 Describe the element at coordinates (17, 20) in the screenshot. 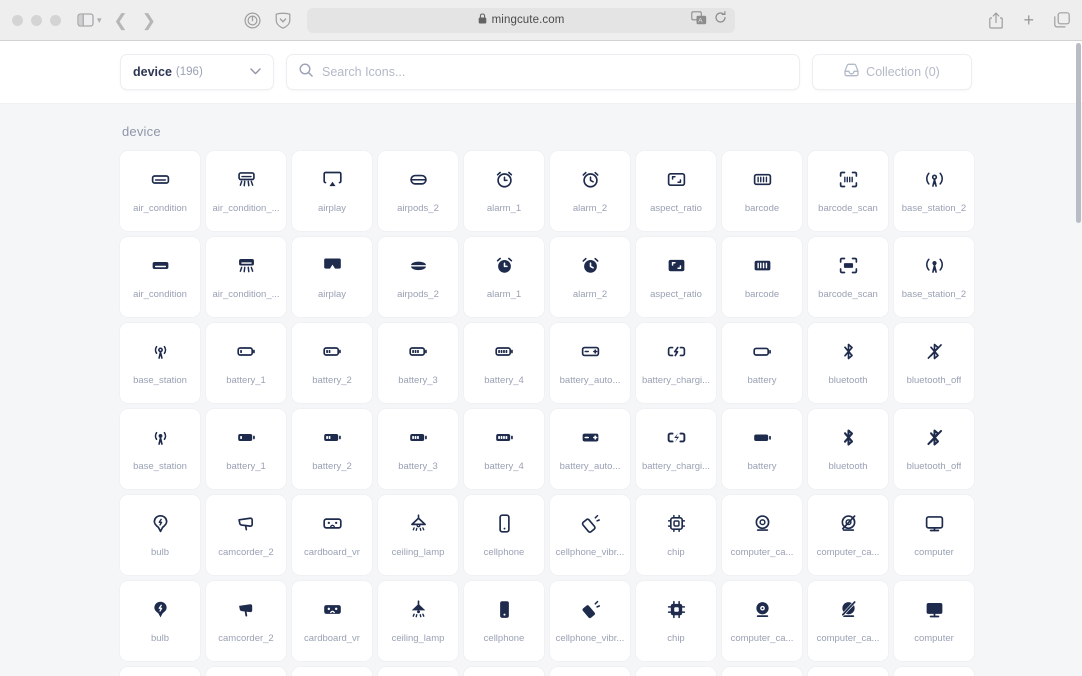

I see `close-window-button` at that location.